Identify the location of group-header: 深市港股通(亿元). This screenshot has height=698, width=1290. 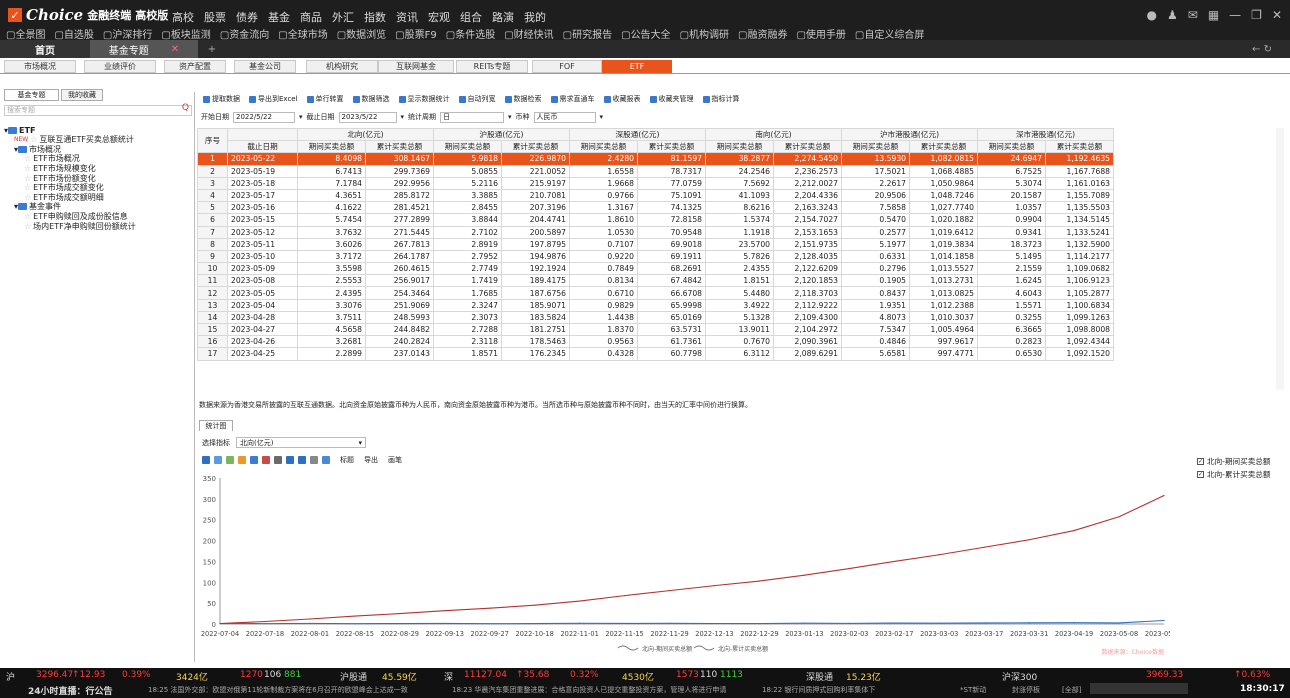
(1045, 135).